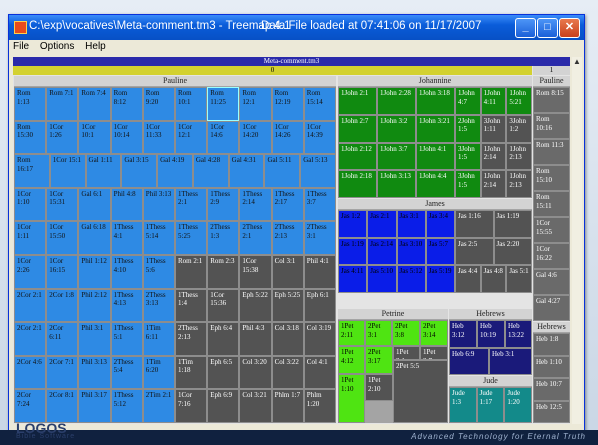 This screenshot has height=445, width=598. Describe the element at coordinates (62, 204) in the screenshot. I see `treemap-cell: 1Cor 15:31` at that location.